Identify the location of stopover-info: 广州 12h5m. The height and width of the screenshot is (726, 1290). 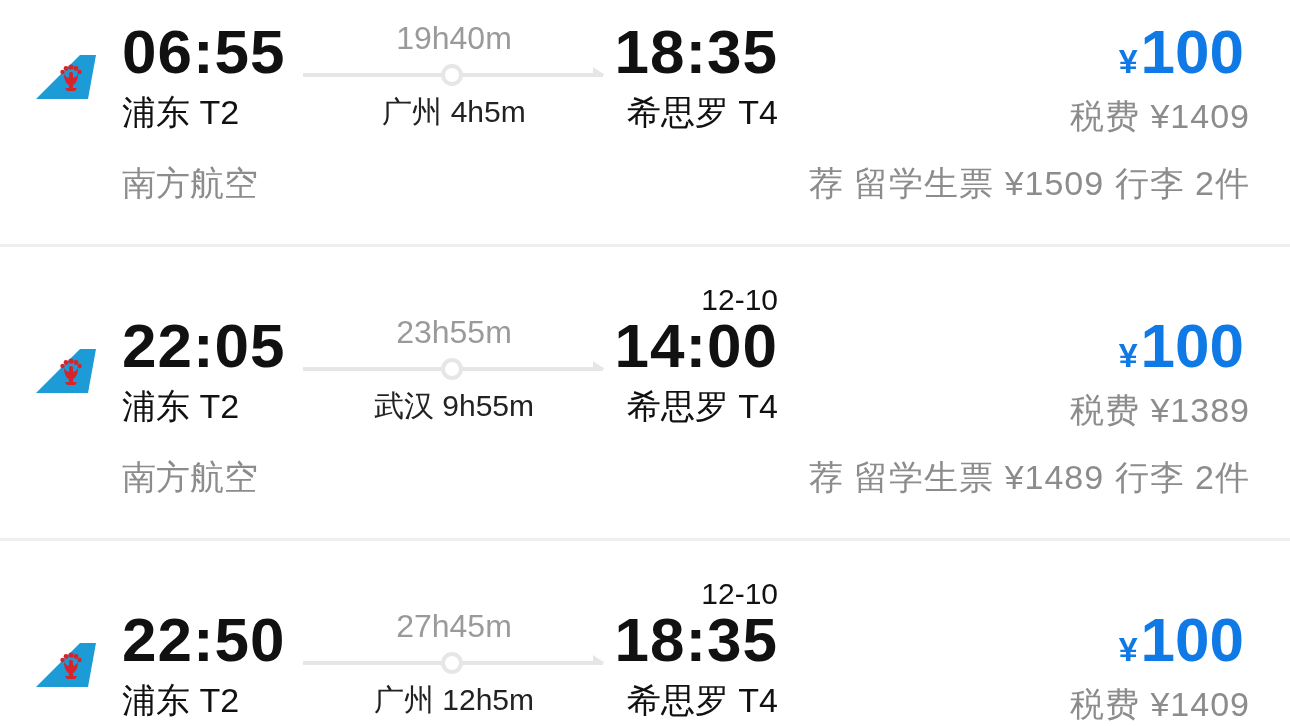
(454, 700).